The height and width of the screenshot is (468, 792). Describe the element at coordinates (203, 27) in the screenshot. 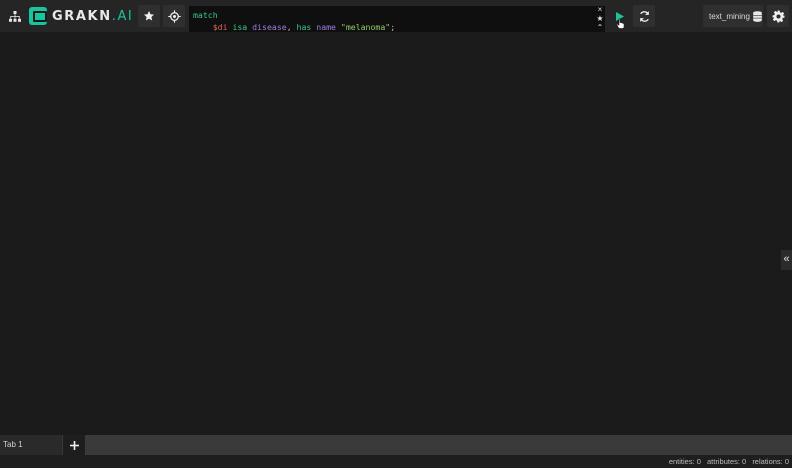

I see `query-token` at that location.